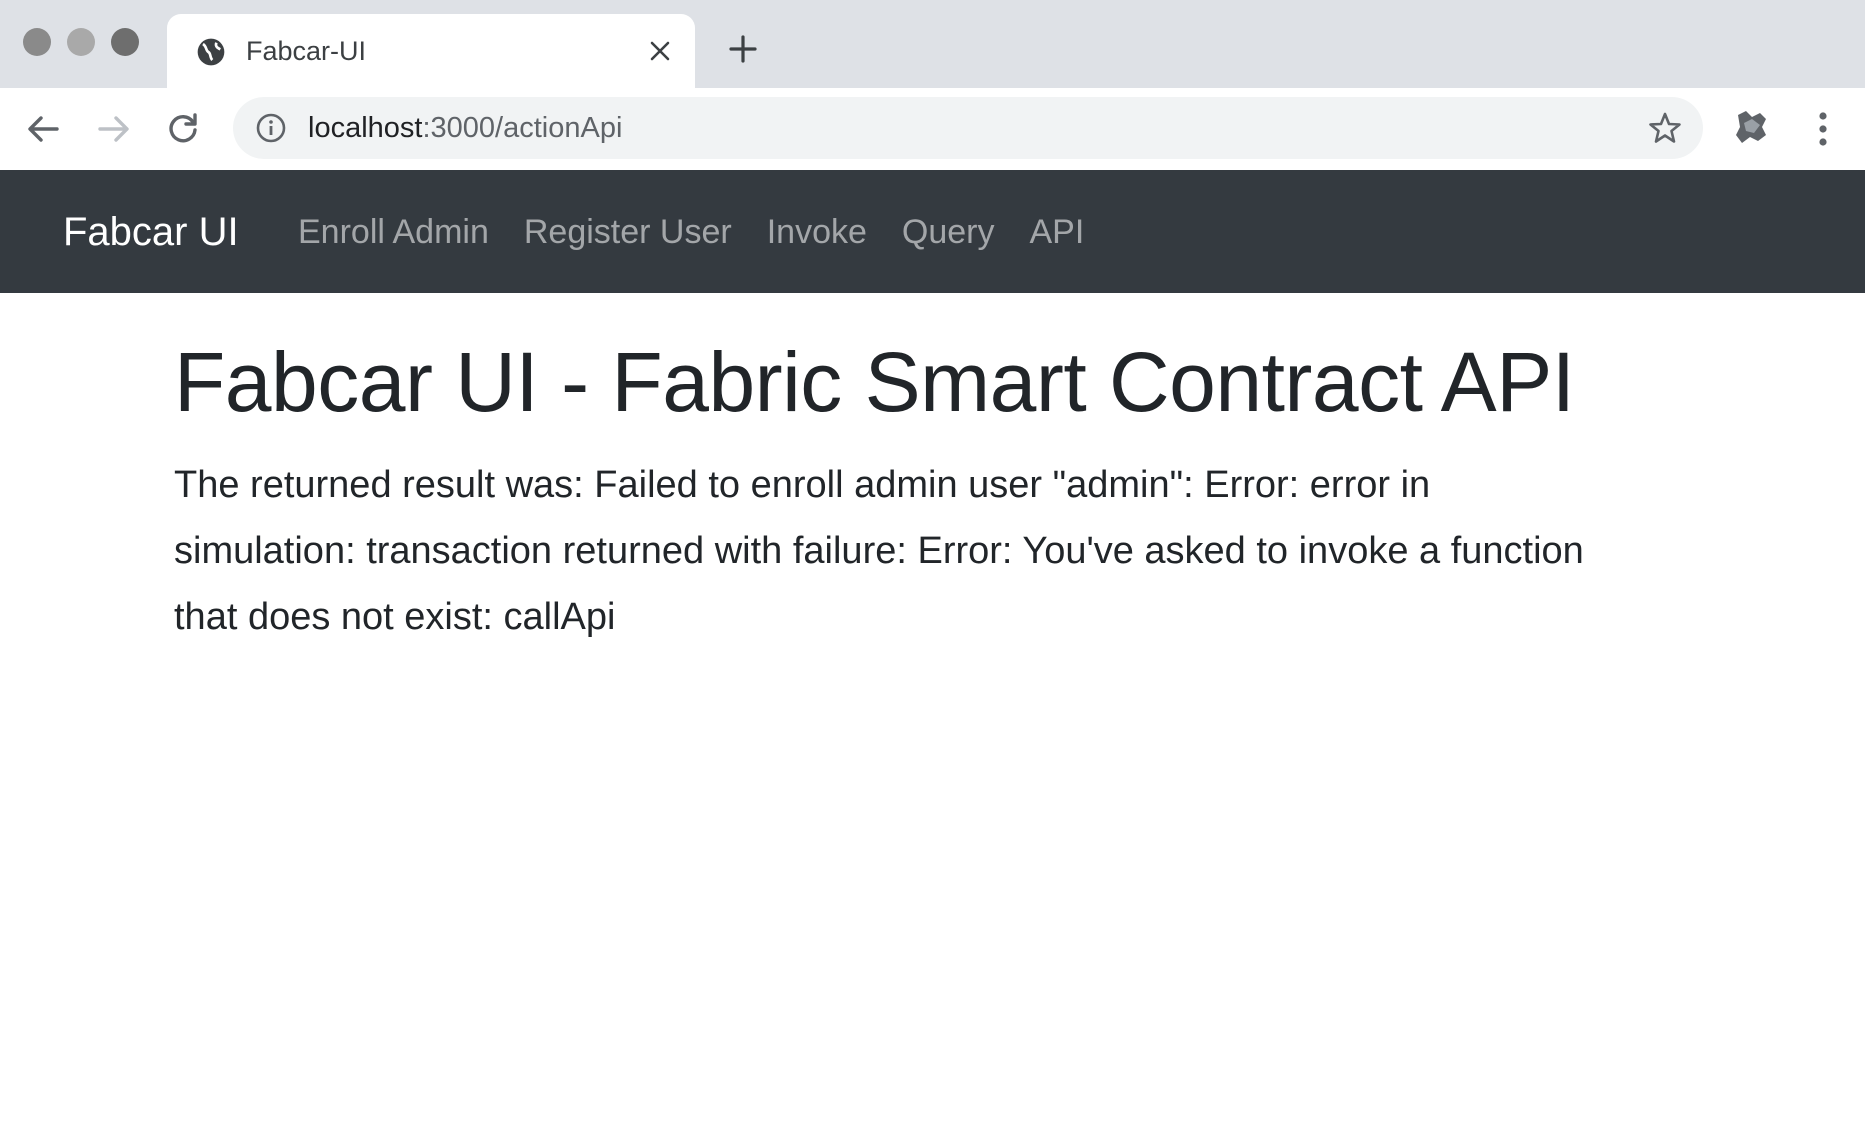 The image size is (1865, 1140). What do you see at coordinates (817, 232) in the screenshot?
I see `nav-link-invoke: Invoke` at bounding box center [817, 232].